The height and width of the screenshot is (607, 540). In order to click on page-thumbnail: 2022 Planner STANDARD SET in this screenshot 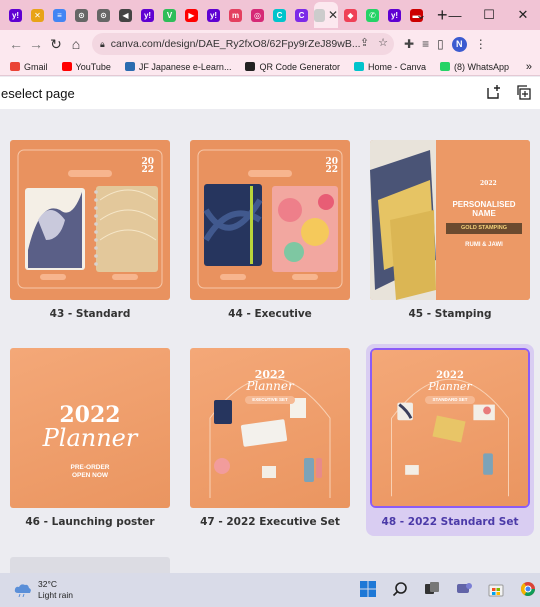, I will do `click(450, 428)`.